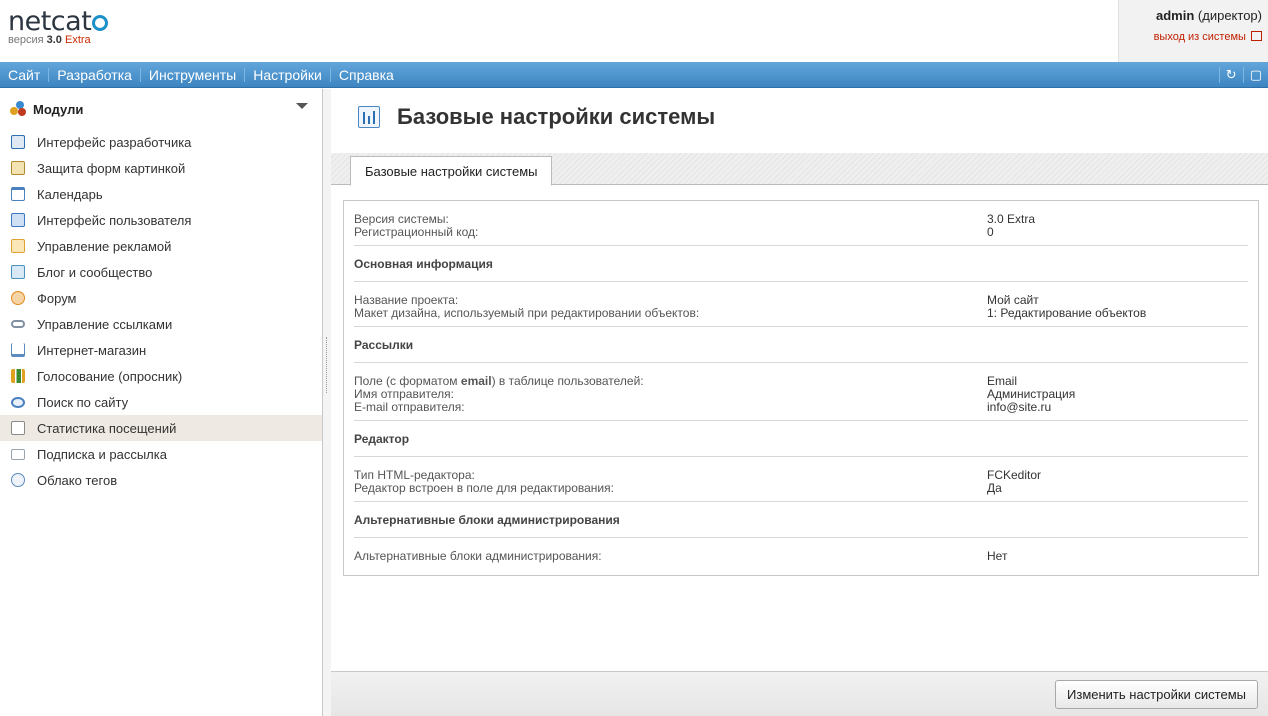 The image size is (1268, 716). I want to click on footer-toolbar: Изменить настройки системы, so click(799, 693).